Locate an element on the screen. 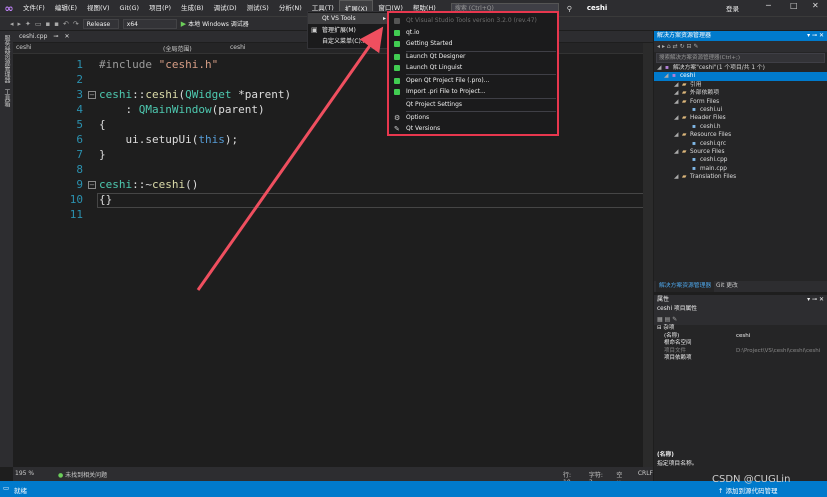 This screenshot has width=827, height=497. new-project-icon: ✦ is located at coordinates (28, 24).